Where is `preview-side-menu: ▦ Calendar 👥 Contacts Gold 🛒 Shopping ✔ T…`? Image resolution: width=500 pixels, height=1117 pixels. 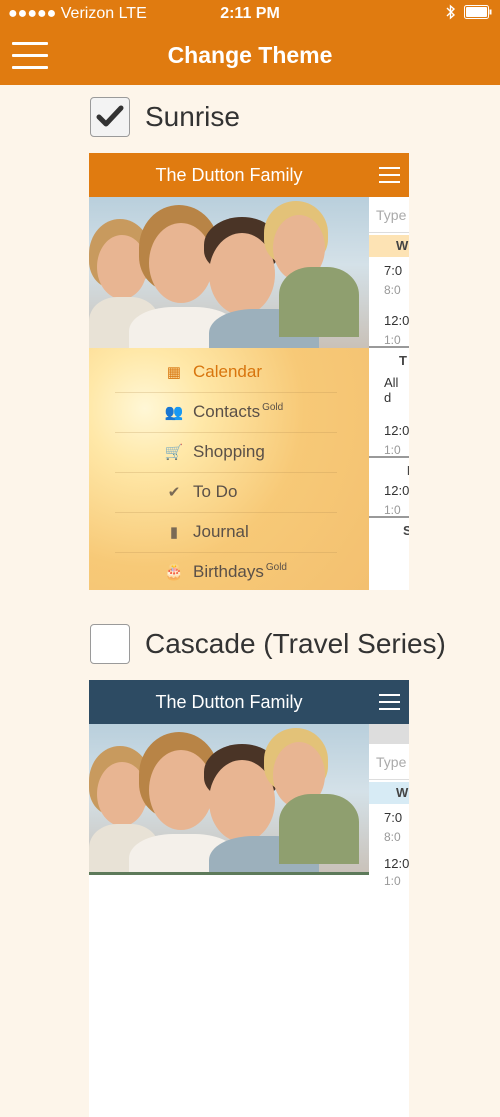 preview-side-menu: ▦ Calendar 👥 Contacts Gold 🛒 Shopping ✔ T… is located at coordinates (229, 469).